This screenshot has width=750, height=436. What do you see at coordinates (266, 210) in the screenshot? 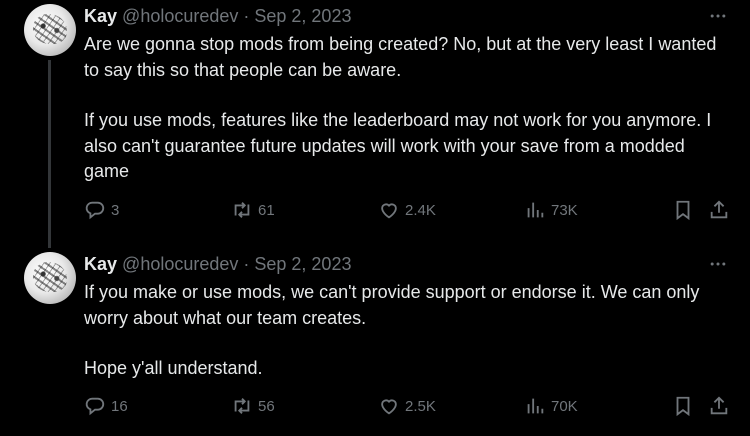
I see `repost-count: 61` at bounding box center [266, 210].